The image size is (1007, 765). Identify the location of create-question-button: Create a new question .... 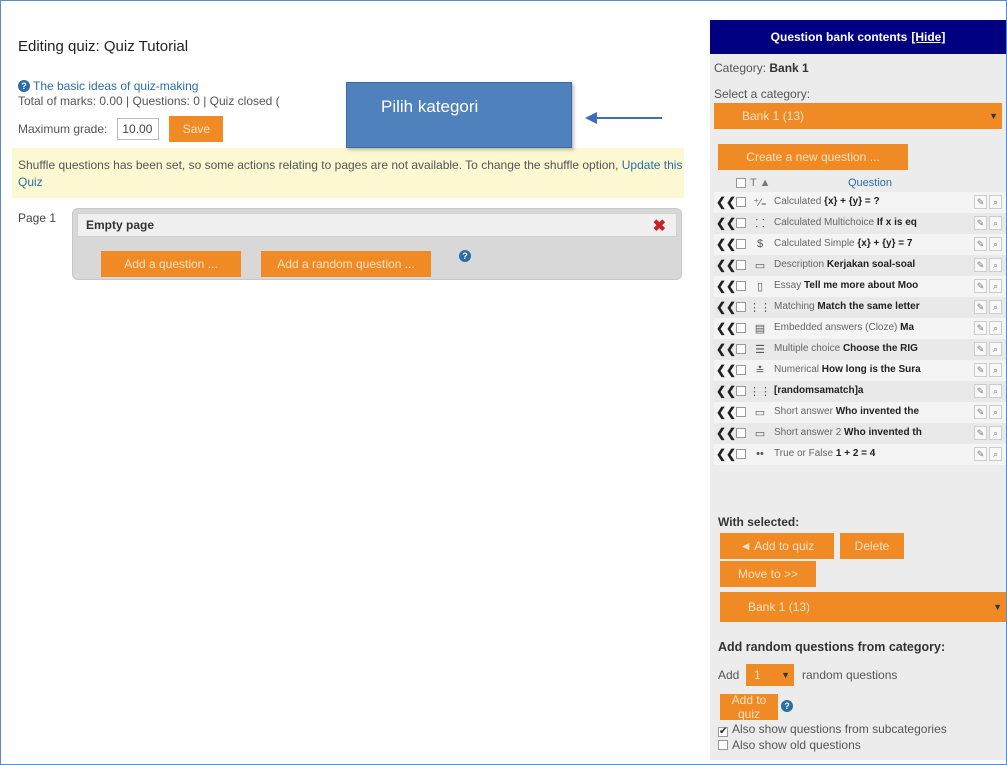
(813, 157).